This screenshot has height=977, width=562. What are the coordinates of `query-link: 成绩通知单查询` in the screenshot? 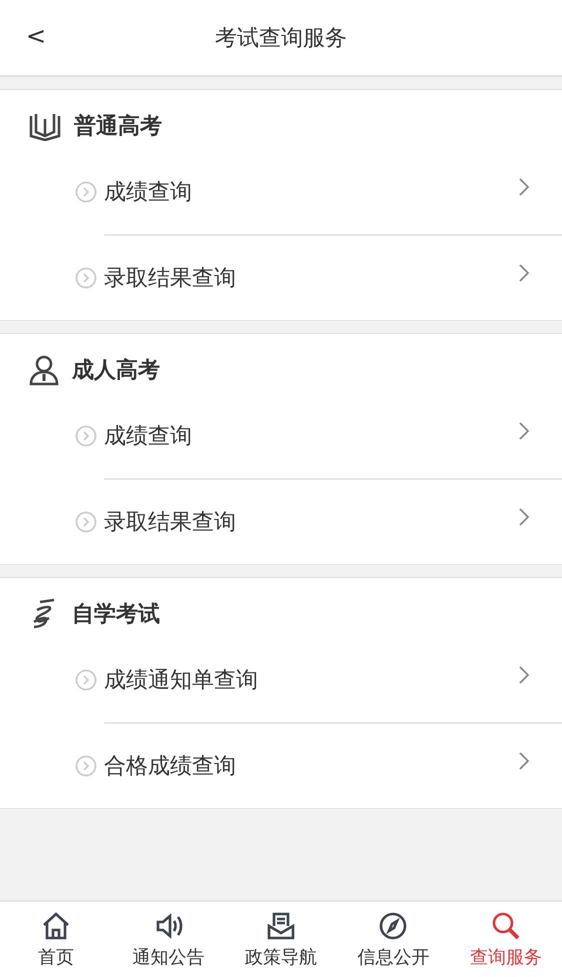 It's located at (181, 680).